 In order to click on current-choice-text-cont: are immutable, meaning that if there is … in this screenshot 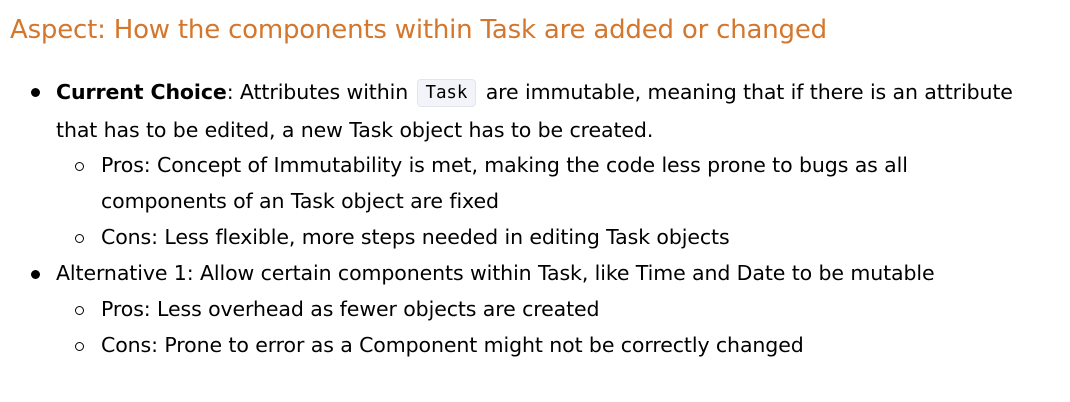, I will do `click(746, 92)`.